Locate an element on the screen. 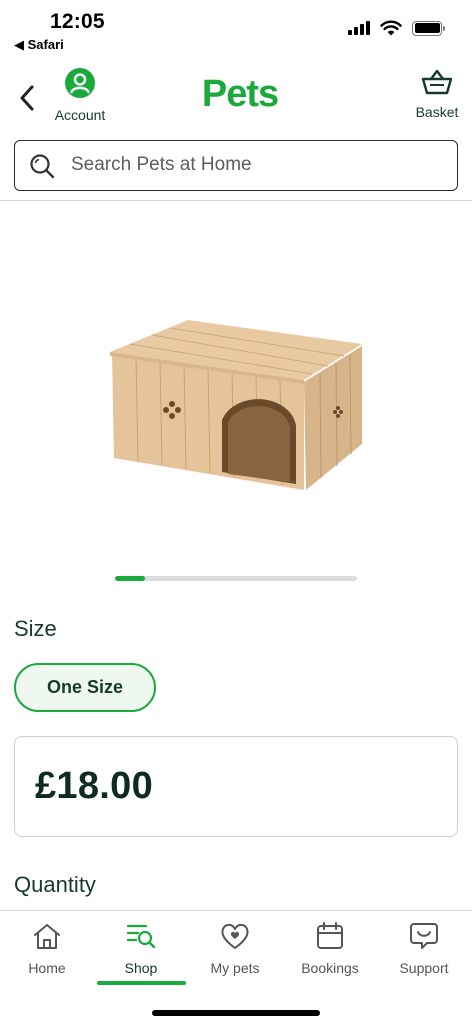 The height and width of the screenshot is (1024, 472). status-time: 12:05 is located at coordinates (77, 21).